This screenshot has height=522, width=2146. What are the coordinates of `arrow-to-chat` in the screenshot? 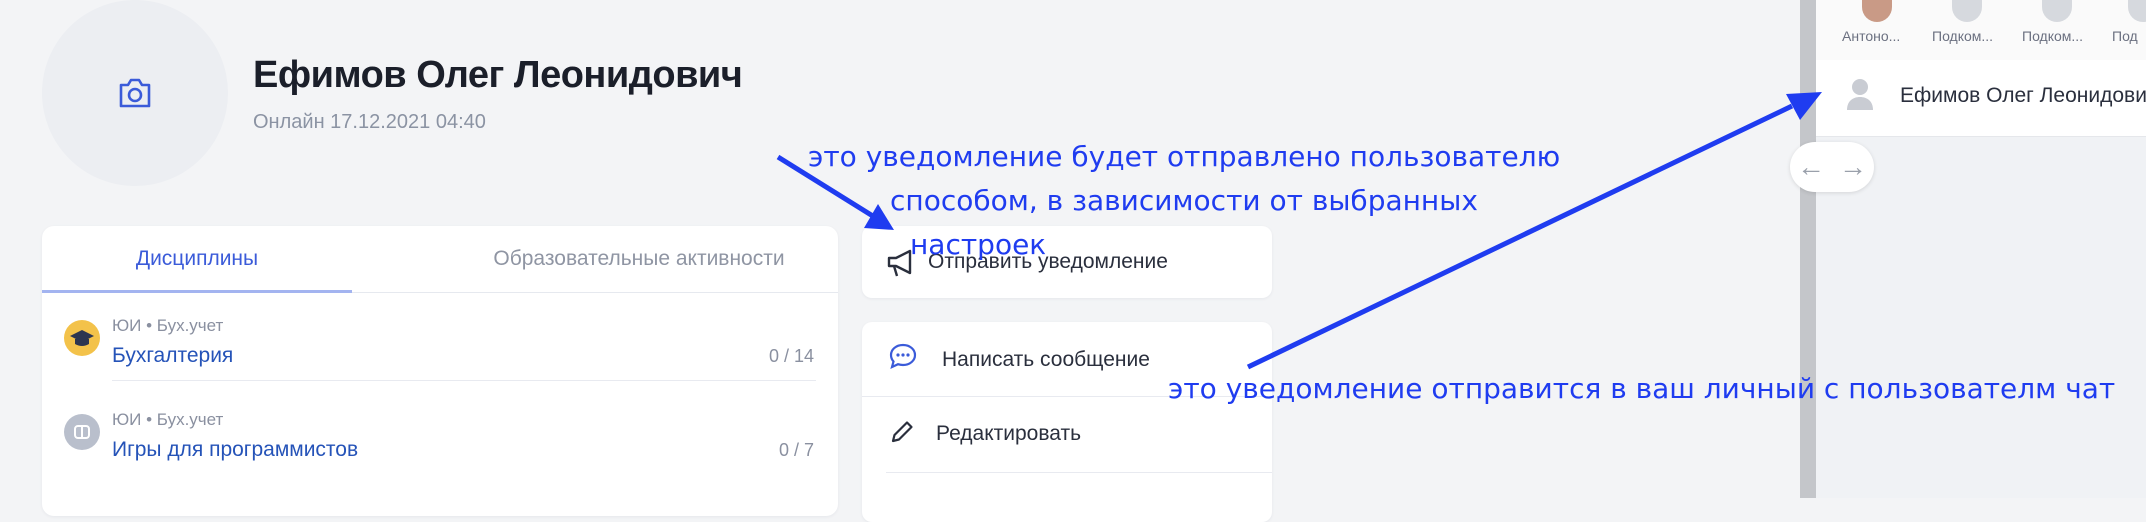 It's located at (1534, 231).